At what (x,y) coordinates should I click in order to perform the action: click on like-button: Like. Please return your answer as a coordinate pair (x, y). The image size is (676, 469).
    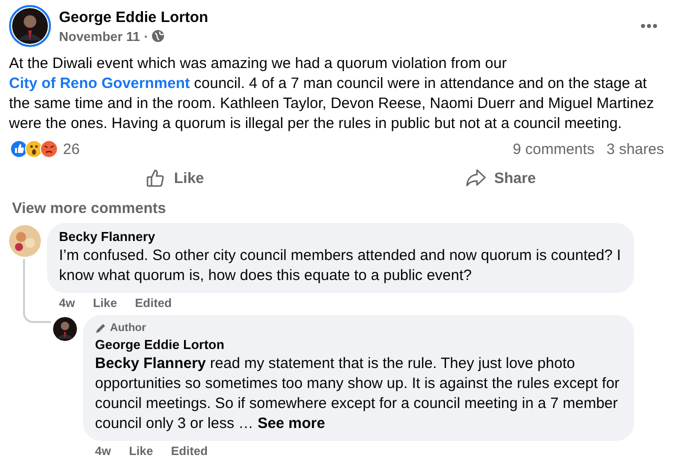
    Looking at the image, I should click on (175, 178).